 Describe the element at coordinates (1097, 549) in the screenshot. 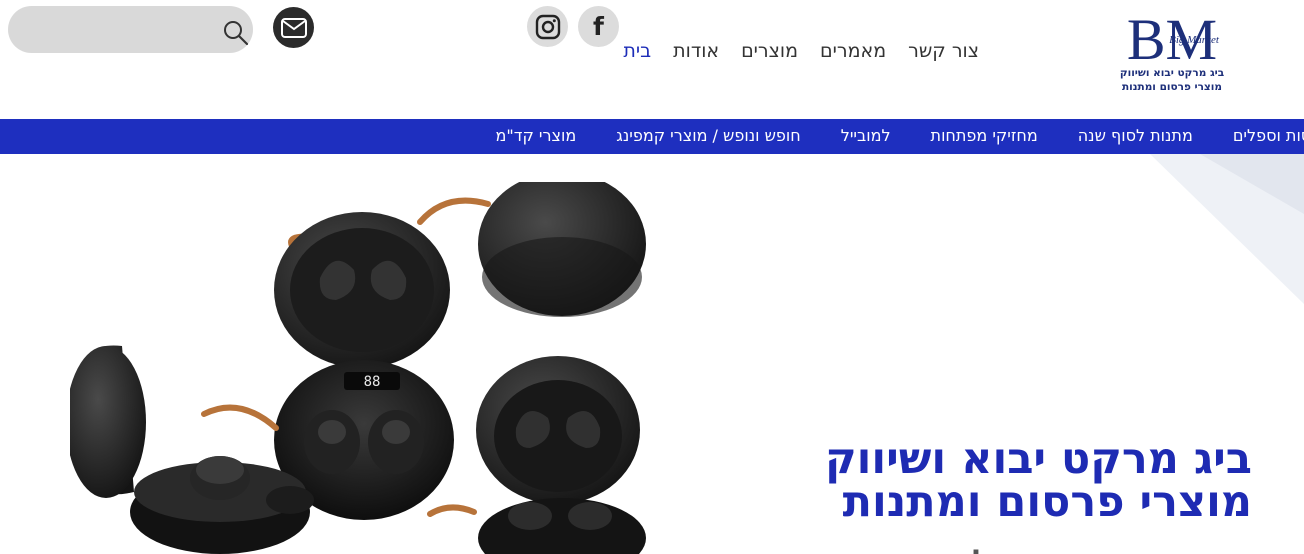

I see `hero-subtitle: מתנות שמדברות אליך` at that location.